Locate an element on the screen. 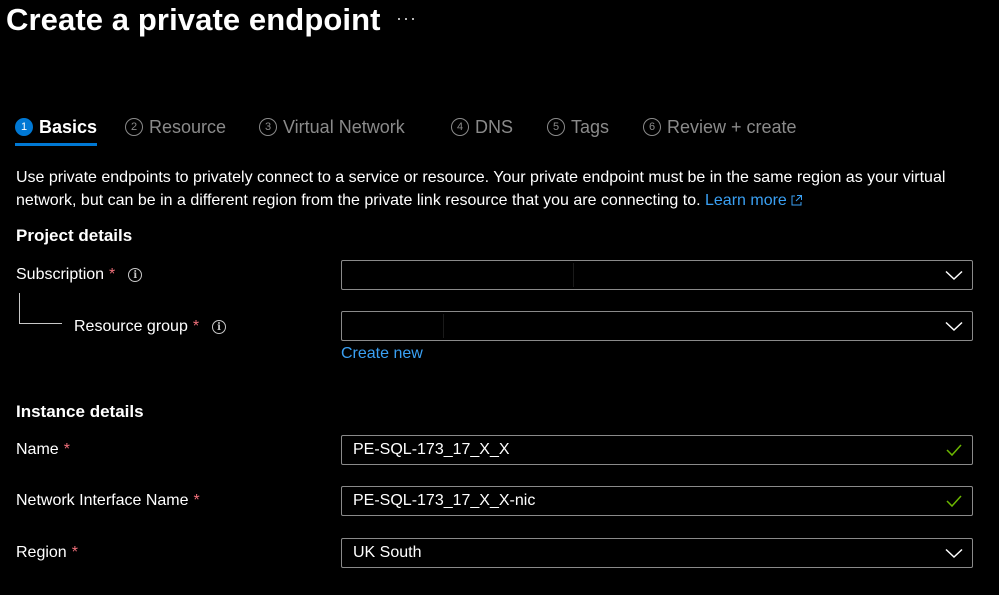  tab-label: Virtual Network is located at coordinates (344, 126).